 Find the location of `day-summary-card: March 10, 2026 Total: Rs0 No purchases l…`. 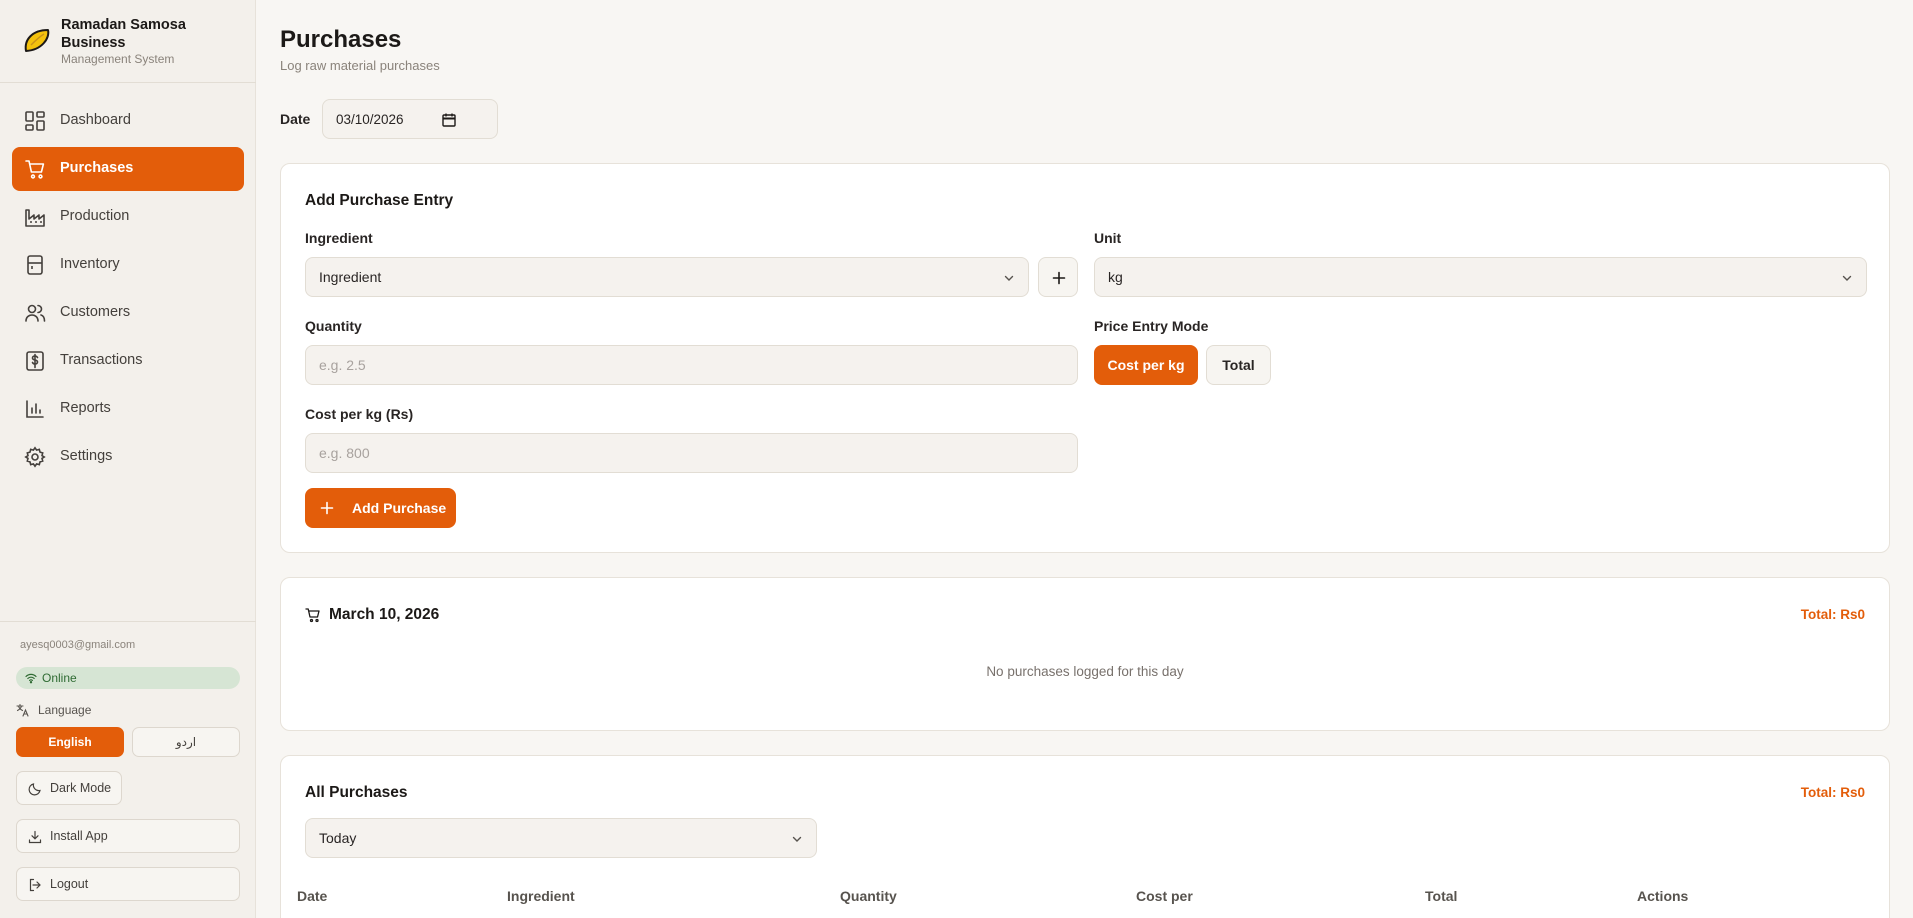

day-summary-card: March 10, 2026 Total: Rs0 No purchases l… is located at coordinates (1085, 654).